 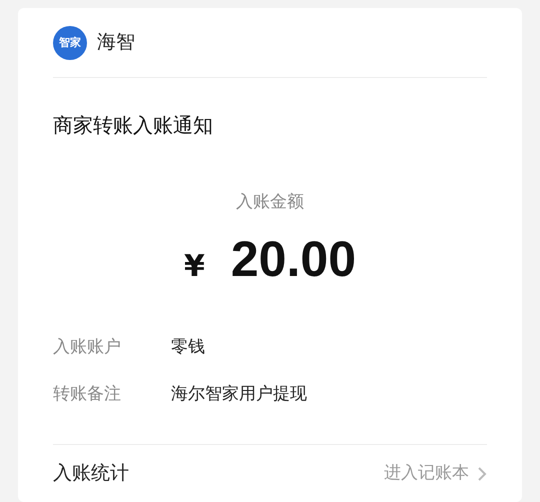 I want to click on stats-label: 入账统计, so click(x=91, y=473).